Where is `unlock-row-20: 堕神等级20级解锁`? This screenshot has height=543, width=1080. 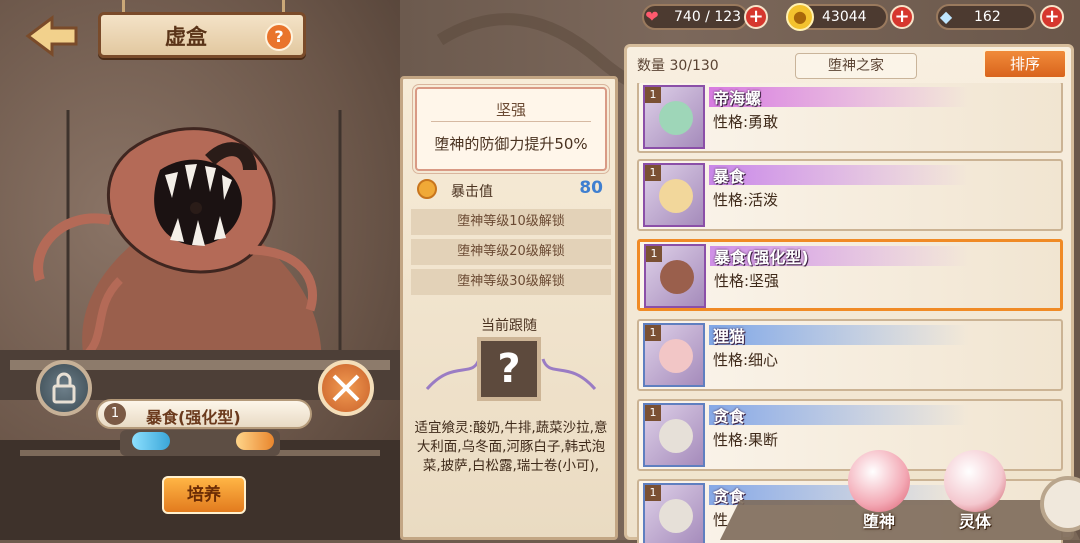
unlock-row-20: 堕神等级20级解锁 is located at coordinates (511, 252).